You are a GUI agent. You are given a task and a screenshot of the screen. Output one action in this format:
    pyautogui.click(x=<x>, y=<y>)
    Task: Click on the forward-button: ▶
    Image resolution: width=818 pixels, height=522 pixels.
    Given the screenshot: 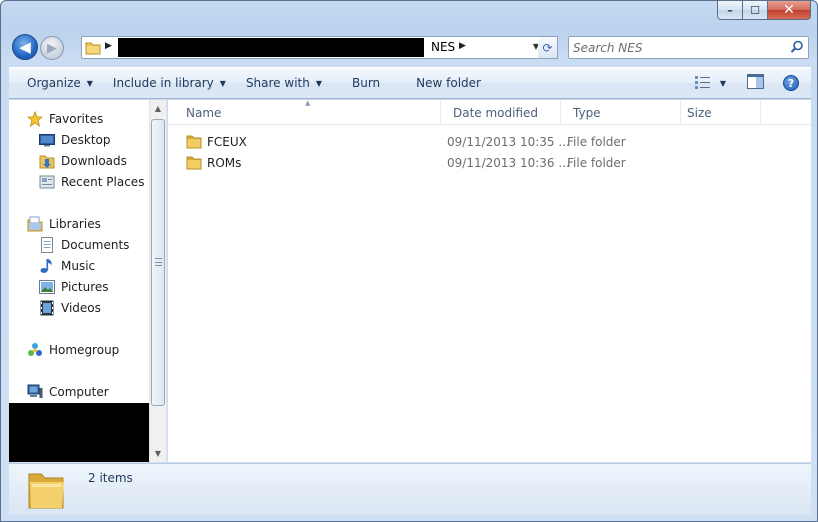 What is the action you would take?
    pyautogui.click(x=52, y=48)
    